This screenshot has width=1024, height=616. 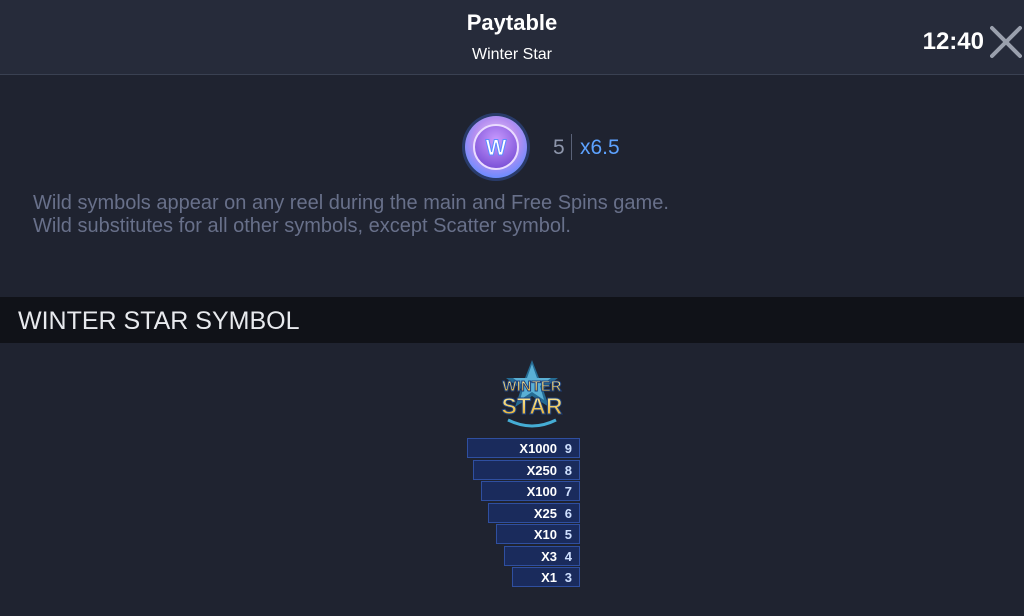 I want to click on pay-row: X250 8, so click(x=526, y=469).